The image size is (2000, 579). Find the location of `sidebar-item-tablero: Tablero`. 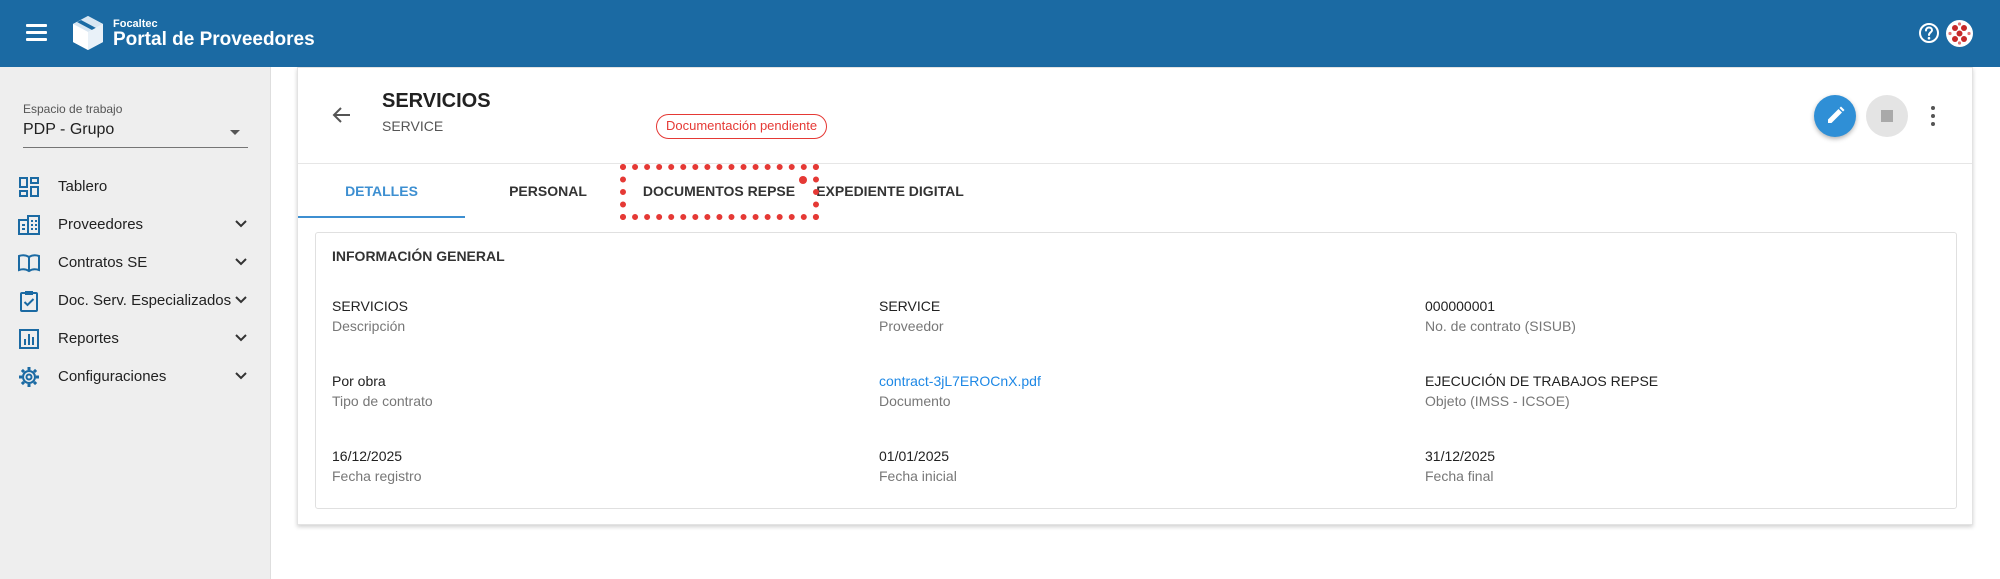

sidebar-item-tablero: Tablero is located at coordinates (135, 186).